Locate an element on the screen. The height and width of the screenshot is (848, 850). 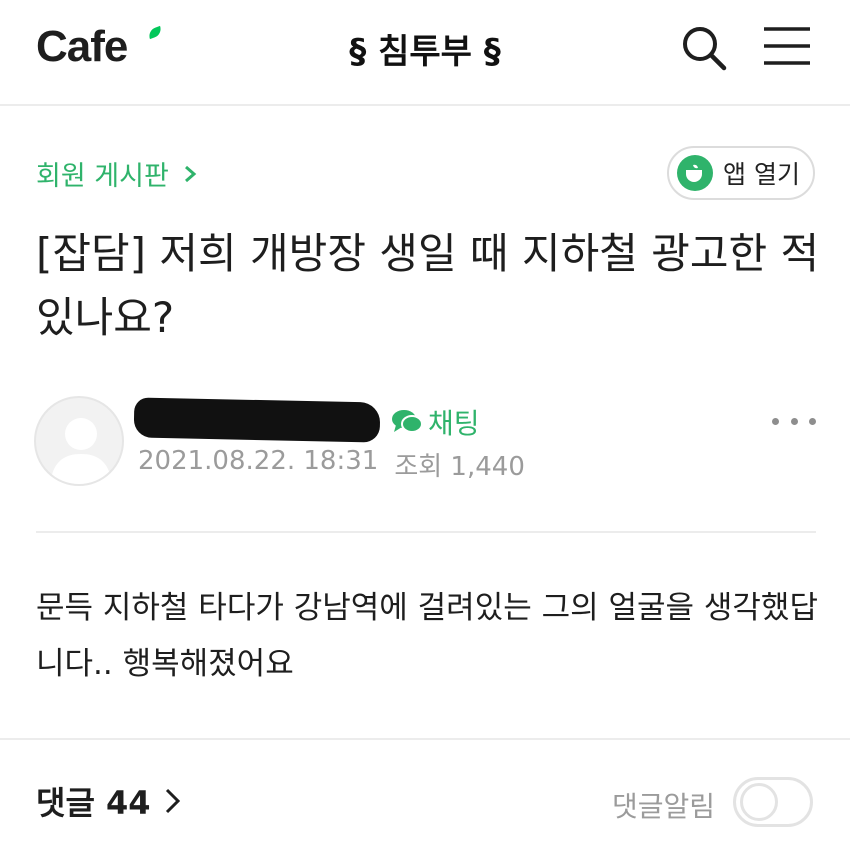
author-name-redaction is located at coordinates (257, 420).